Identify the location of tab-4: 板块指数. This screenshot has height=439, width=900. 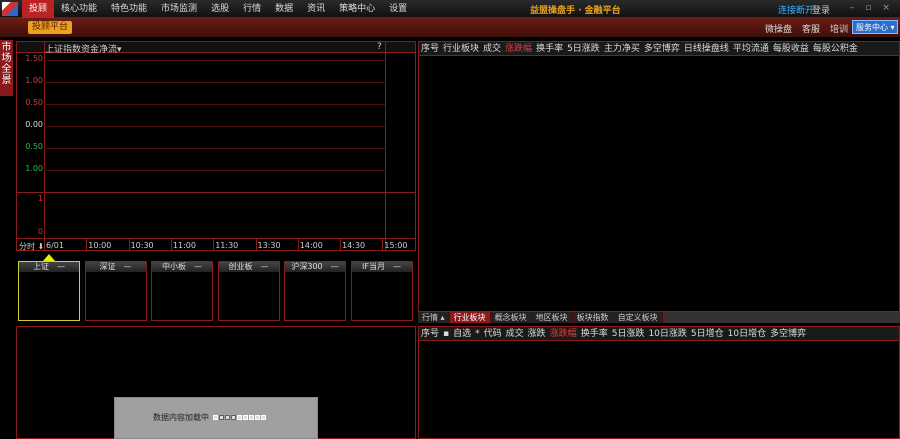
(593, 317).